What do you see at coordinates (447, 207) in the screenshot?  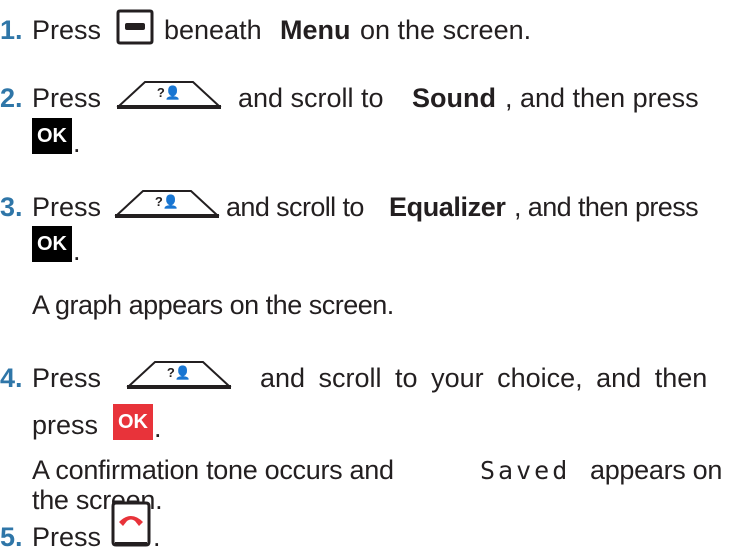 I see `step-bold-text: Equalizer` at bounding box center [447, 207].